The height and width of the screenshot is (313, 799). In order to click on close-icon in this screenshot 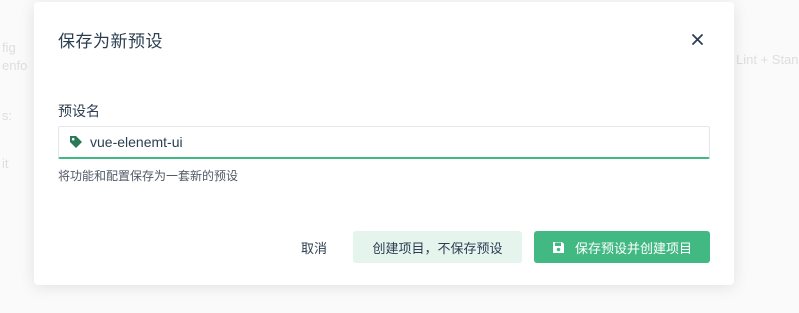, I will do `click(697, 39)`.